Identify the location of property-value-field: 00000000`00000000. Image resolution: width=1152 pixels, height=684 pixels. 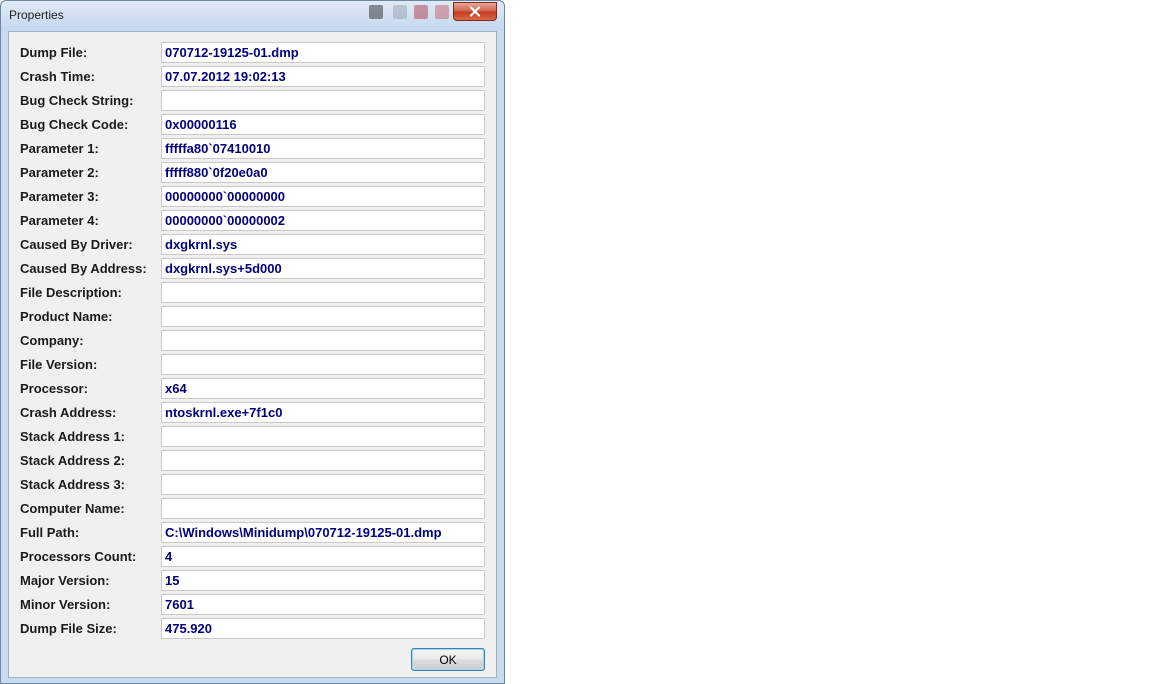
(323, 196).